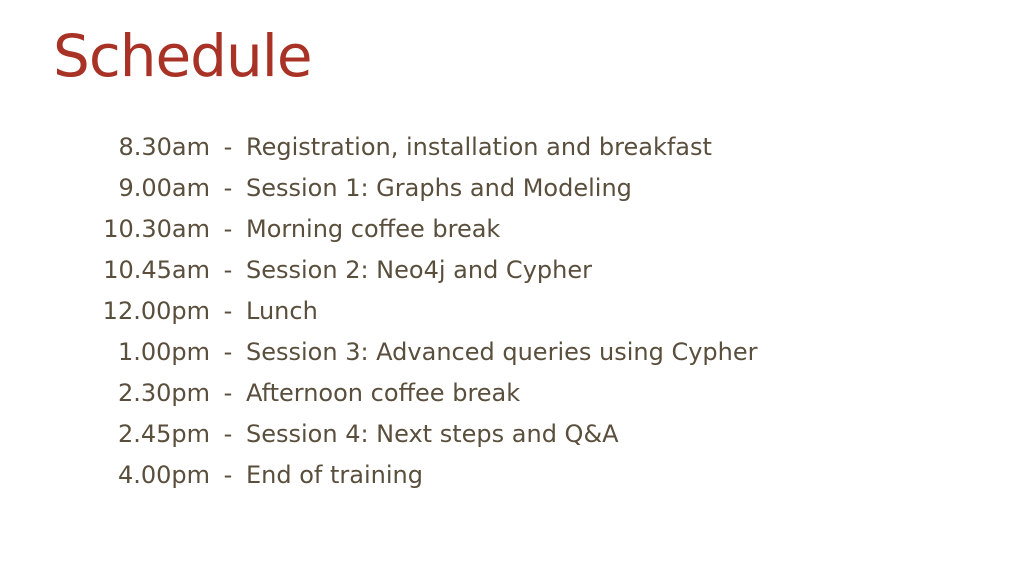 This screenshot has height=576, width=1024. I want to click on schedule-time: 8.30am, so click(164, 146).